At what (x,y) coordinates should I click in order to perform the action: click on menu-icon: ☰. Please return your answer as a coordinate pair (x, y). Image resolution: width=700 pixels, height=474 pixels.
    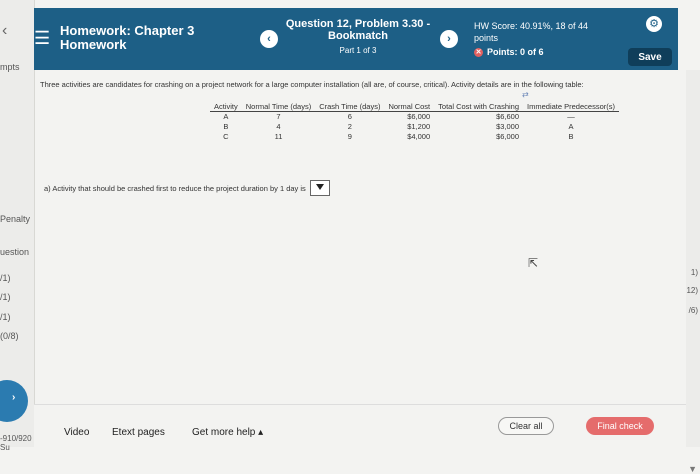
    Looking at the image, I should click on (42, 38).